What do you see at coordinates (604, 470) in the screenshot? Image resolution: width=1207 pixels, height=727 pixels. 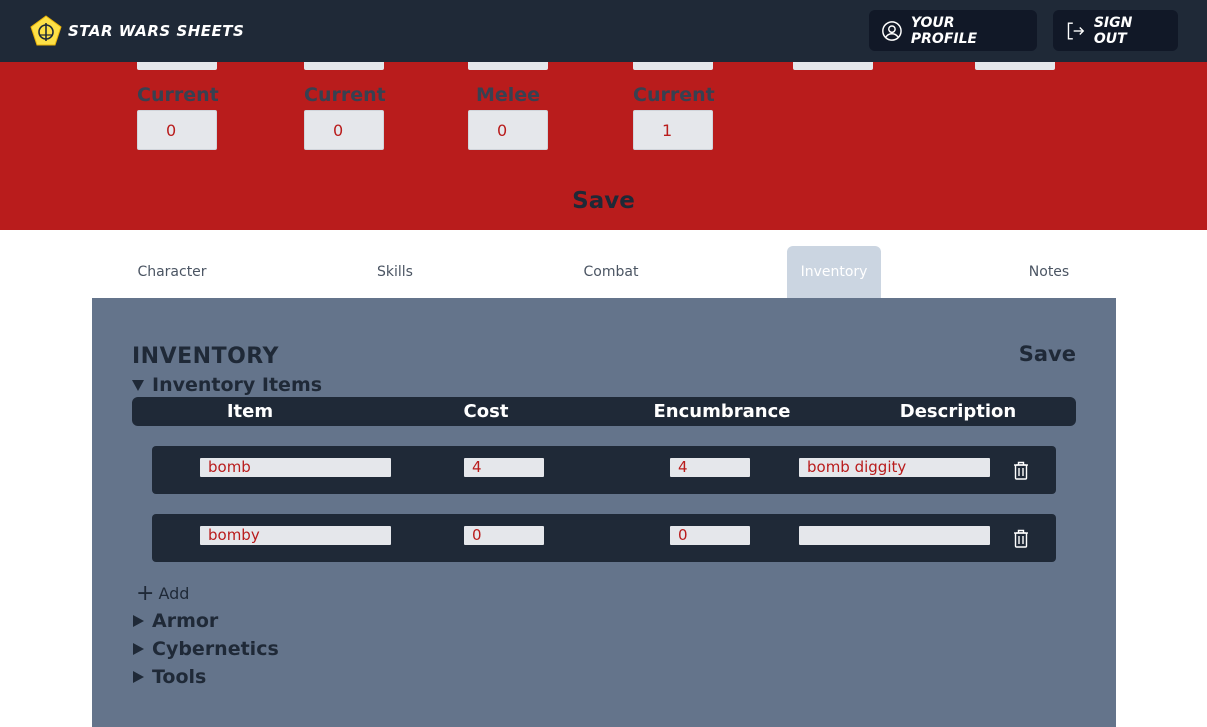 I see `table-row: bomb 4 4 bomb diggity` at bounding box center [604, 470].